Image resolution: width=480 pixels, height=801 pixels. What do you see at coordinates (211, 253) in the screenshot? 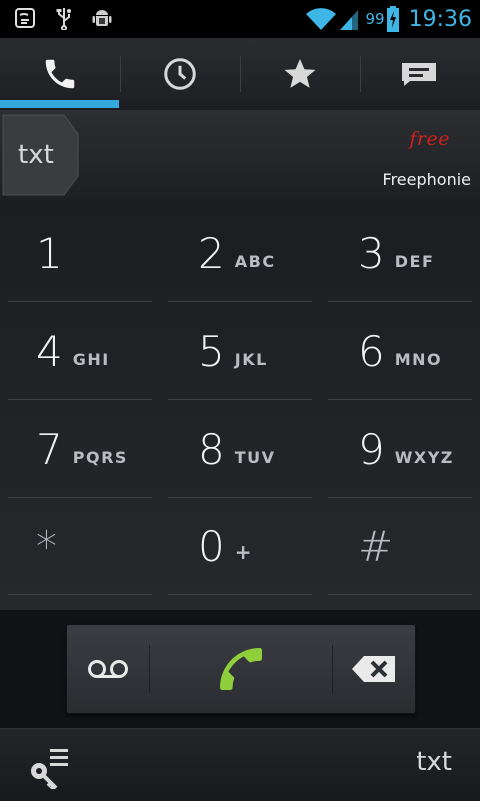
I see `key-digit: 2` at bounding box center [211, 253].